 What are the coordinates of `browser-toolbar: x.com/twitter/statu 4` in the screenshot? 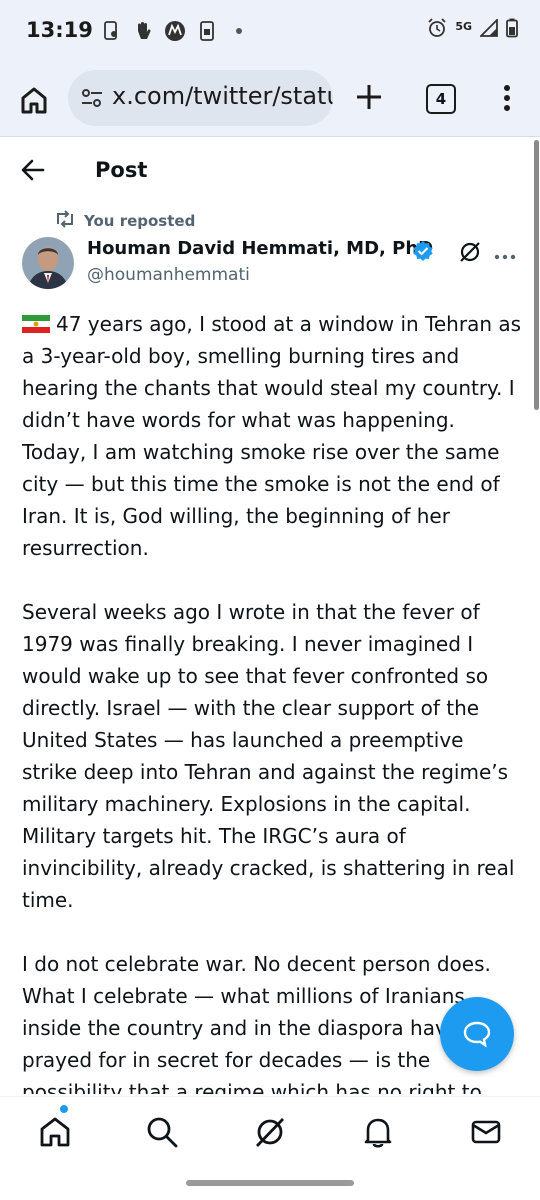 It's located at (270, 99).